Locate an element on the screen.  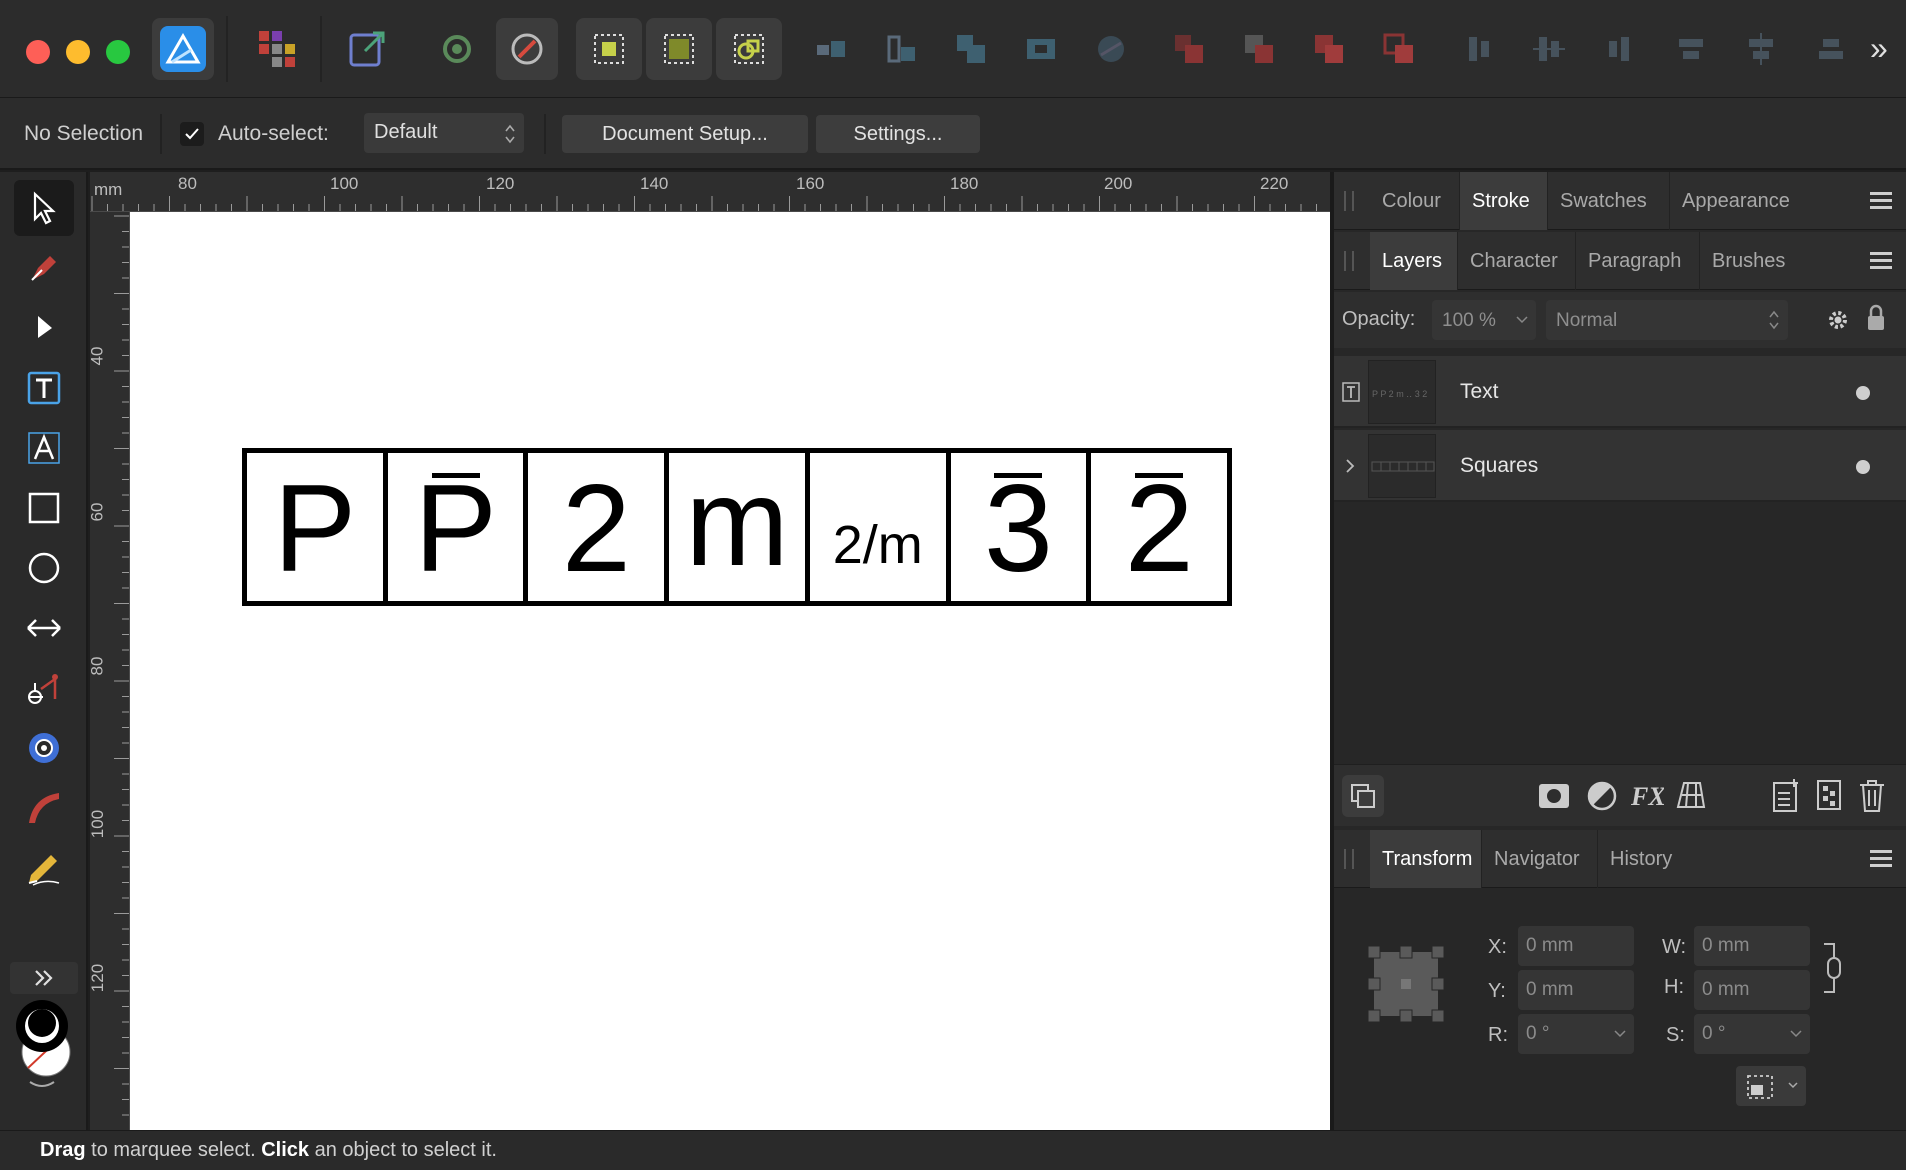
tab-brushes: Brushes is located at coordinates (1750, 261).